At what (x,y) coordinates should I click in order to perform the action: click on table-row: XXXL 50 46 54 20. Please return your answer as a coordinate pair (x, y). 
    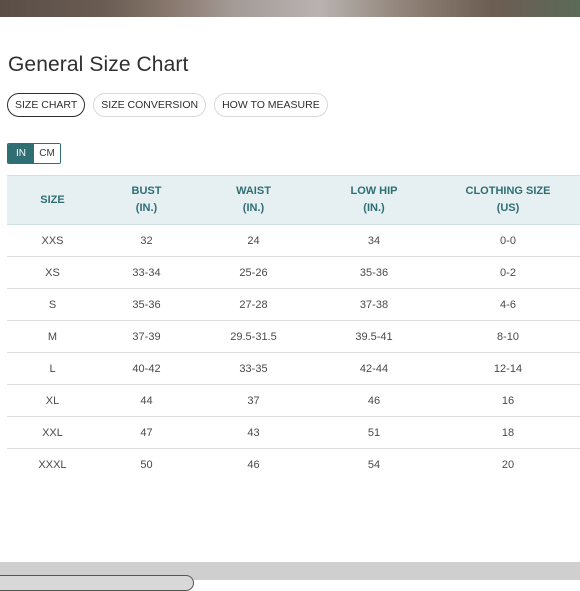
    Looking at the image, I should click on (293, 465).